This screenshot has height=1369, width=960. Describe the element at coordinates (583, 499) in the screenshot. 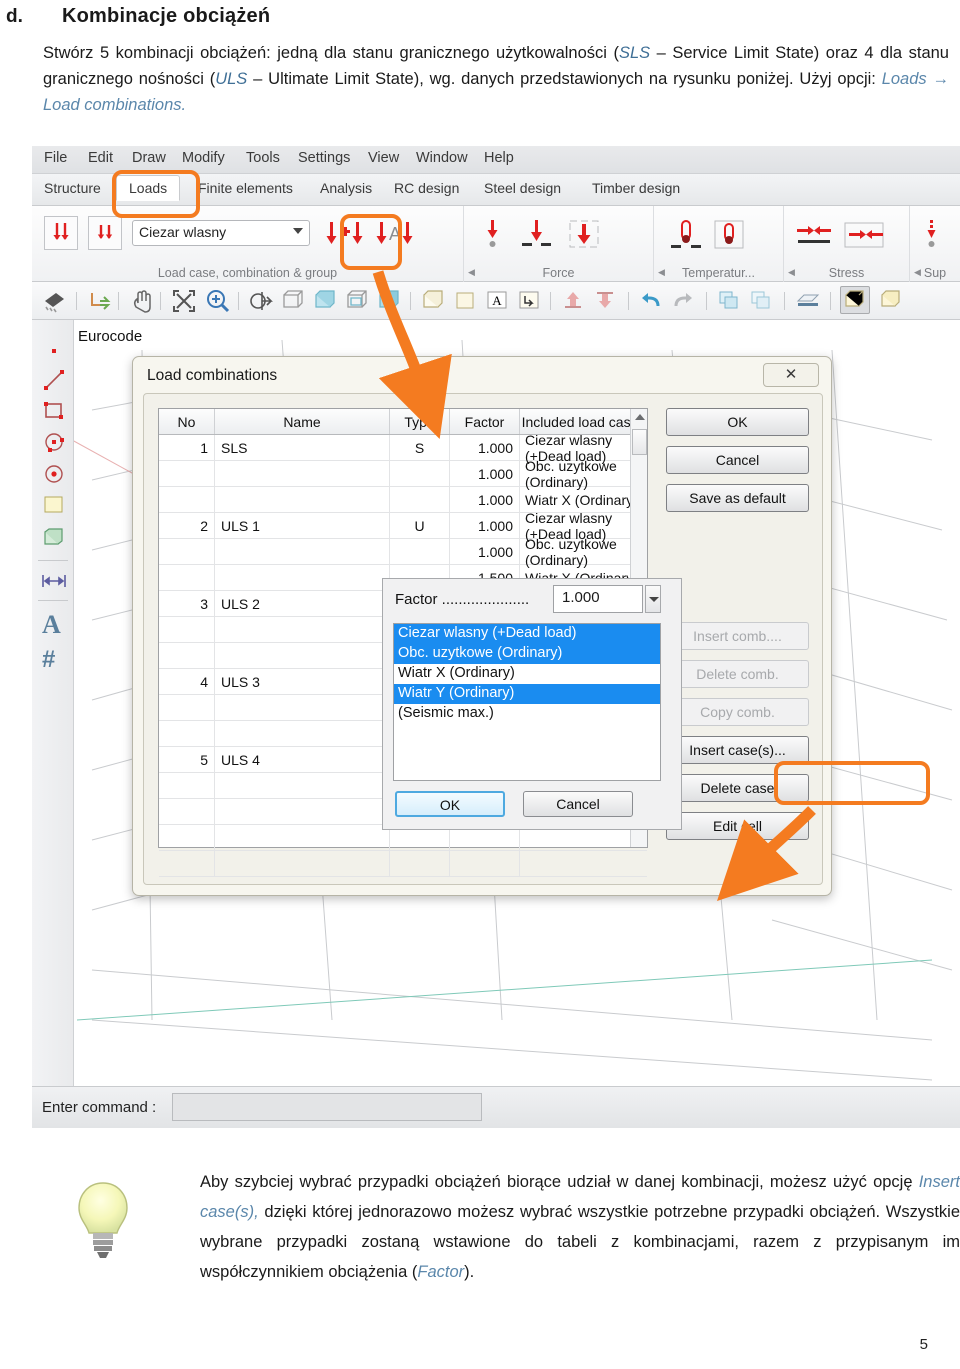

I see `cell-included-load-case: Wiatr X (Ordinary)` at that location.